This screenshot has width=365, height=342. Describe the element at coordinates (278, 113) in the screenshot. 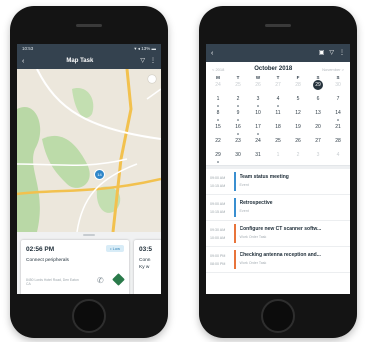

I see `day-number: 11` at that location.